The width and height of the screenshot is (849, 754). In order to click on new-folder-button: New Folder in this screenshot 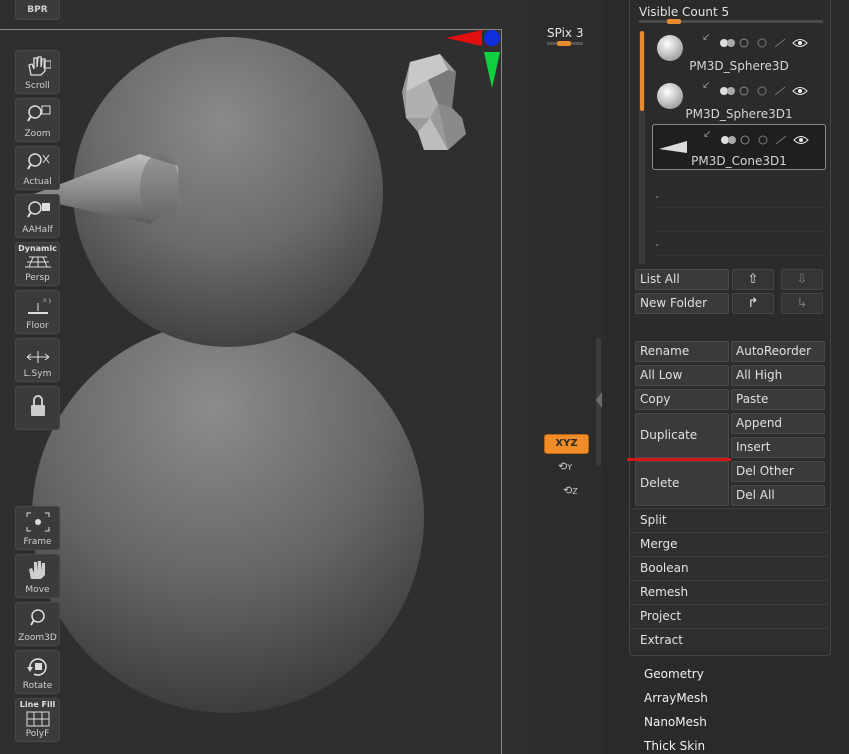, I will do `click(682, 303)`.